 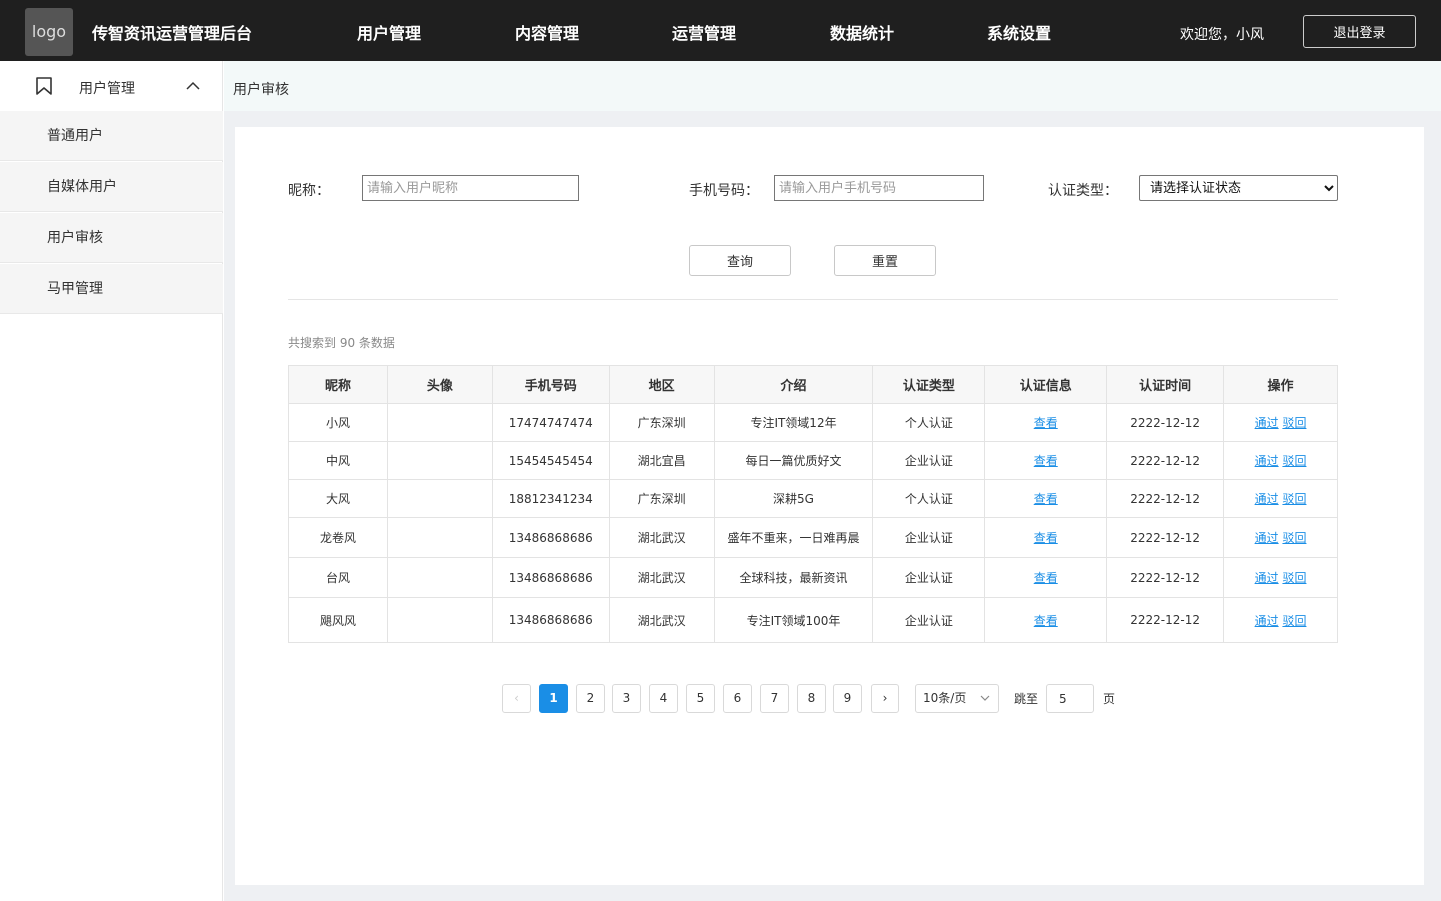 What do you see at coordinates (737, 698) in the screenshot?
I see `page-button-6: 6` at bounding box center [737, 698].